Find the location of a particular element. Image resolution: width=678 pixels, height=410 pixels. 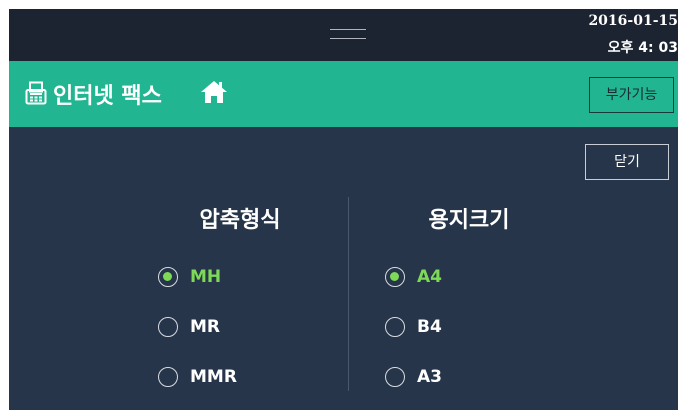

compression-format-title: 압축형식 is located at coordinates (240, 220).